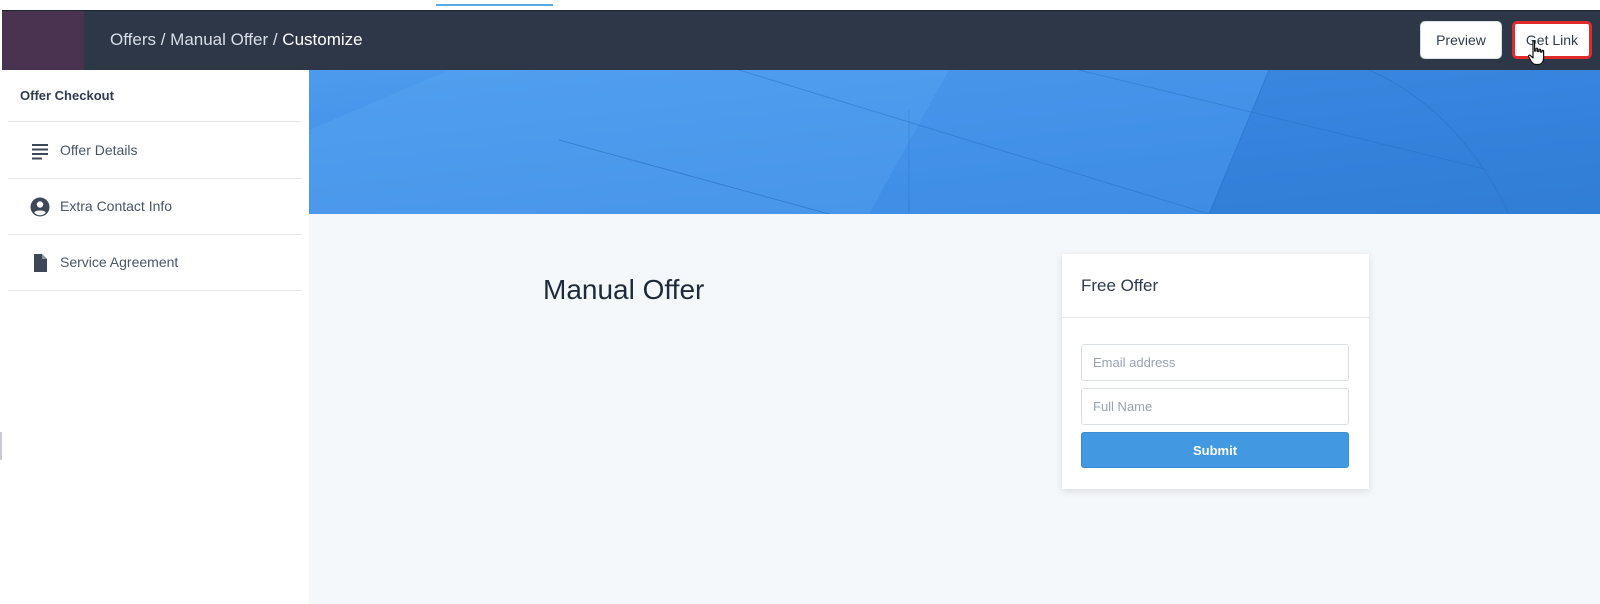  Describe the element at coordinates (119, 262) in the screenshot. I see `sidebar-item-label: Service Agreement` at that location.